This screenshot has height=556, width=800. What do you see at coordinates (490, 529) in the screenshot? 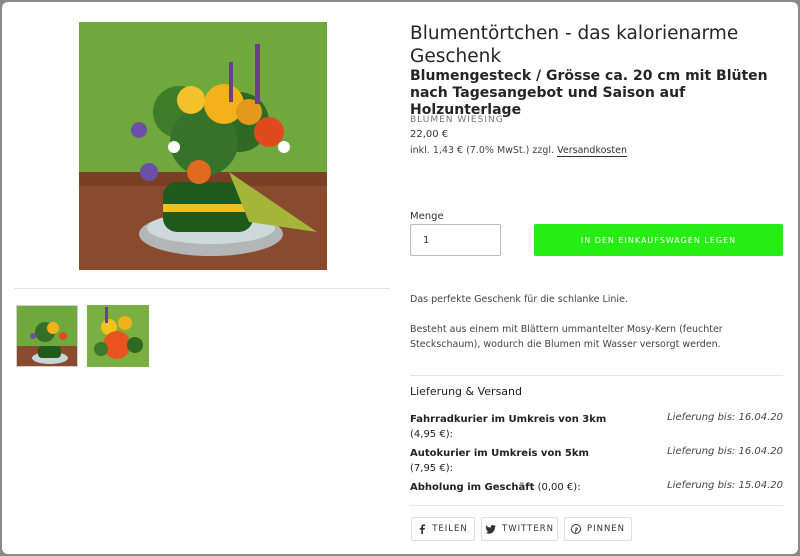
I see `twitter-icon` at bounding box center [490, 529].